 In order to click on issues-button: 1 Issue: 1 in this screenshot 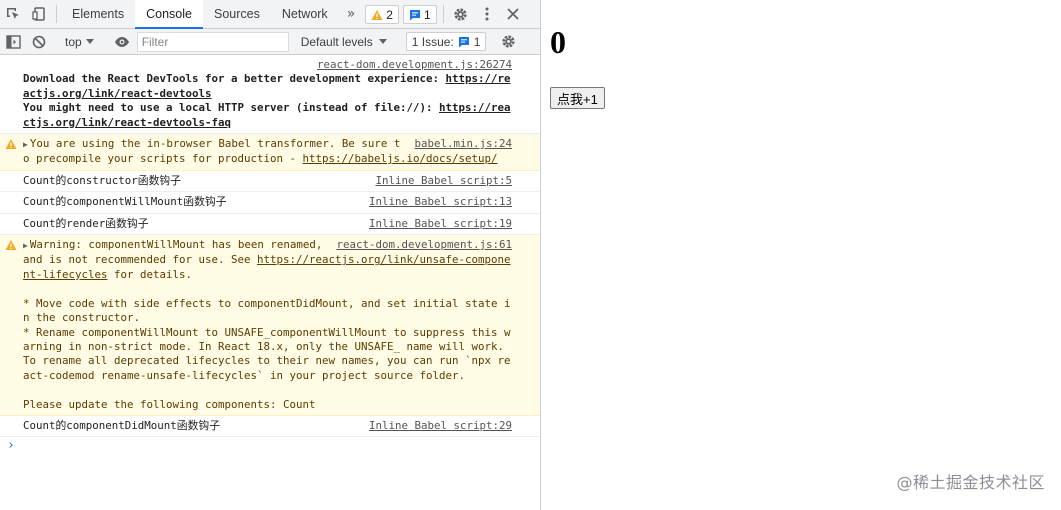, I will do `click(446, 41)`.